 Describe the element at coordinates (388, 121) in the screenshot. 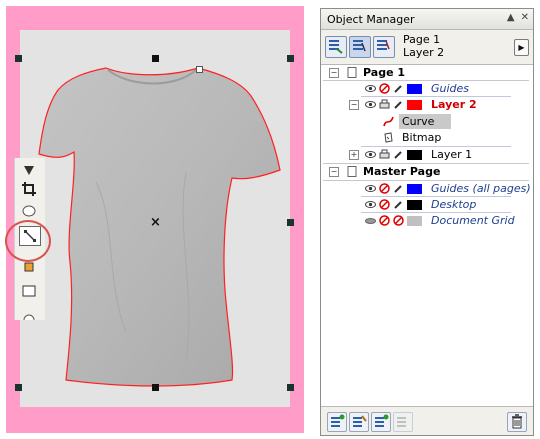

I see `curve-icon` at that location.